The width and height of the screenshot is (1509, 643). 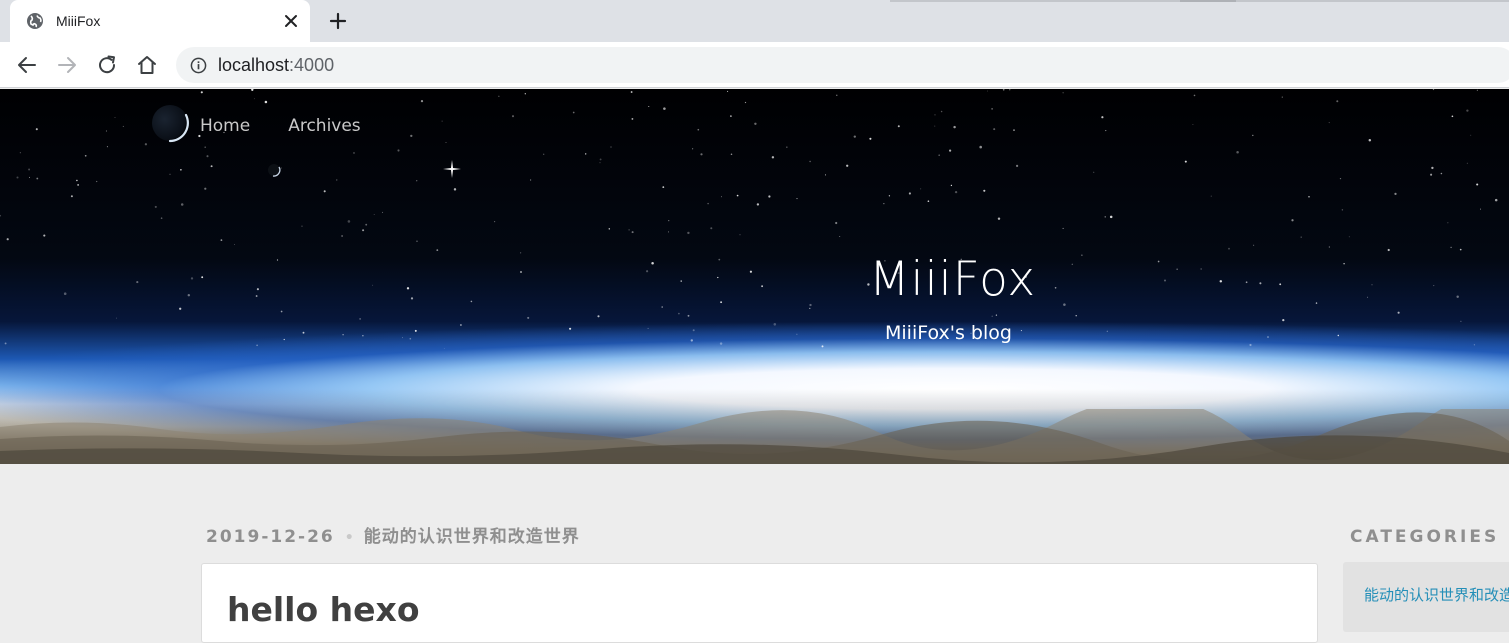 What do you see at coordinates (78, 21) in the screenshot?
I see `tab-title: MiiiFox` at bounding box center [78, 21].